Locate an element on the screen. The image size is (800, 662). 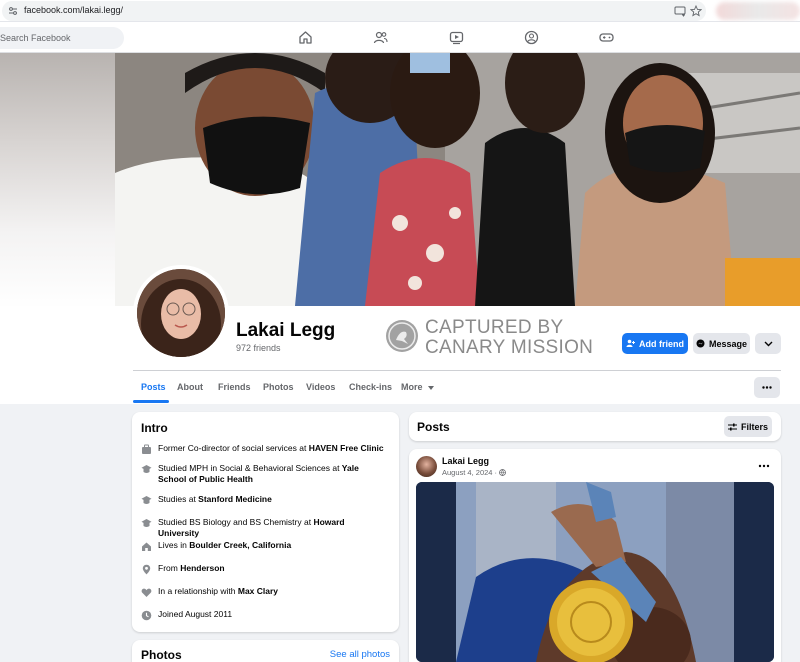
extensions-area is located at coordinates (758, 11).